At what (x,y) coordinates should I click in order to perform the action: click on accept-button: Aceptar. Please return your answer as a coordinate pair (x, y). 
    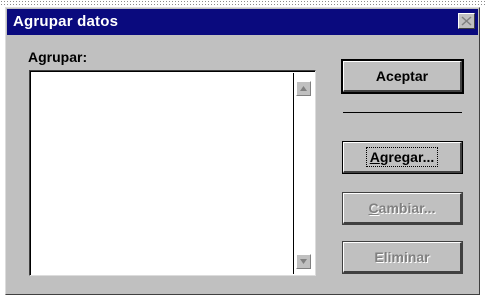
    Looking at the image, I should click on (402, 76).